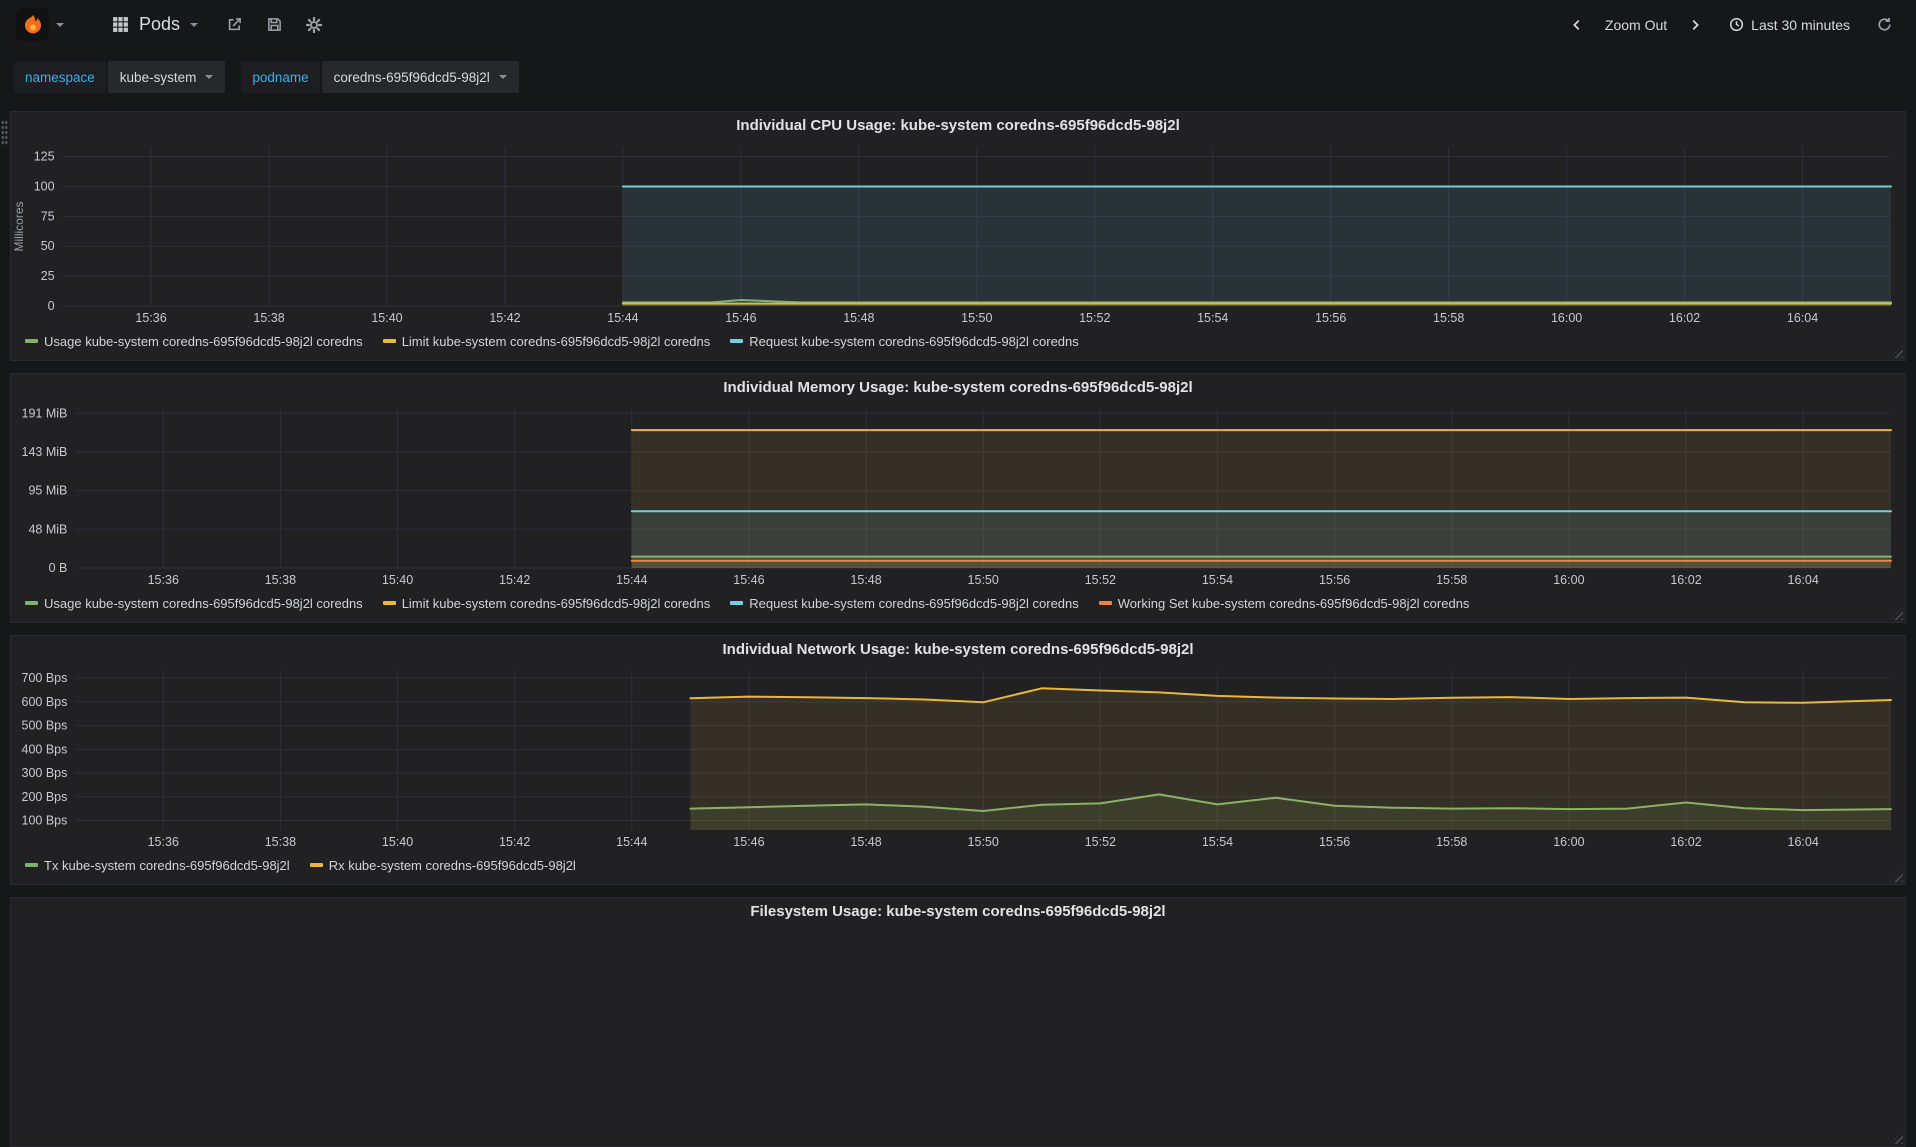 This screenshot has height=1147, width=1916. What do you see at coordinates (4, 133) in the screenshot?
I see `sidemenu-toggle-grip` at bounding box center [4, 133].